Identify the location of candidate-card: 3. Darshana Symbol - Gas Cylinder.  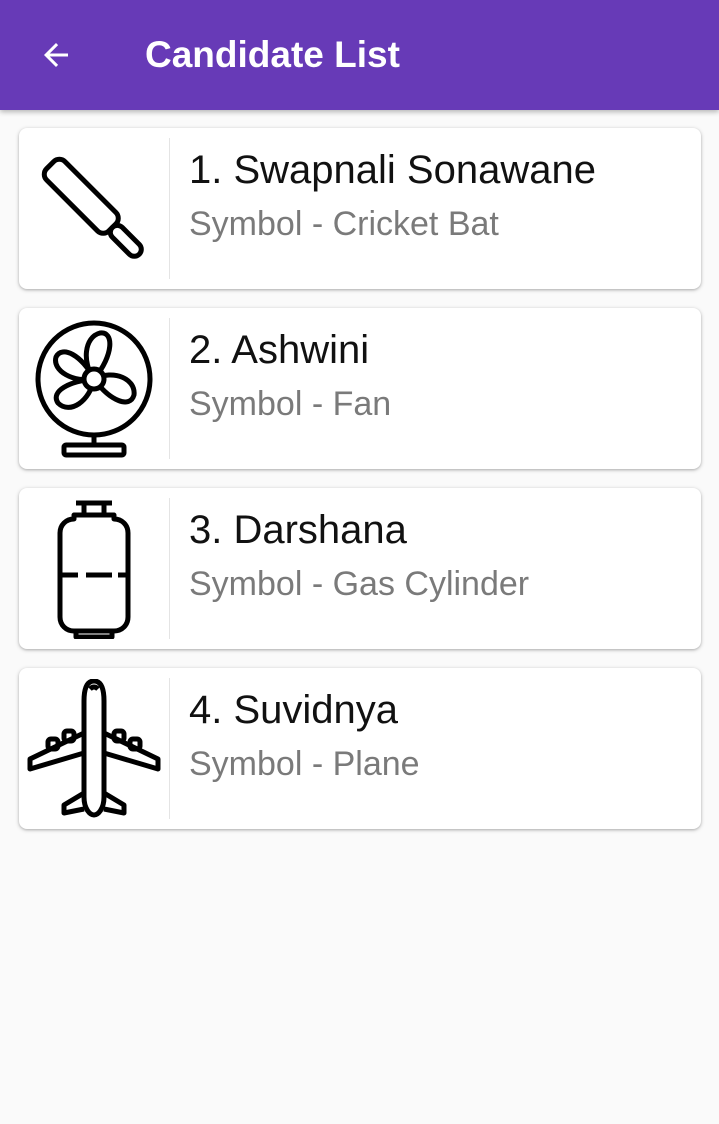
(360, 568).